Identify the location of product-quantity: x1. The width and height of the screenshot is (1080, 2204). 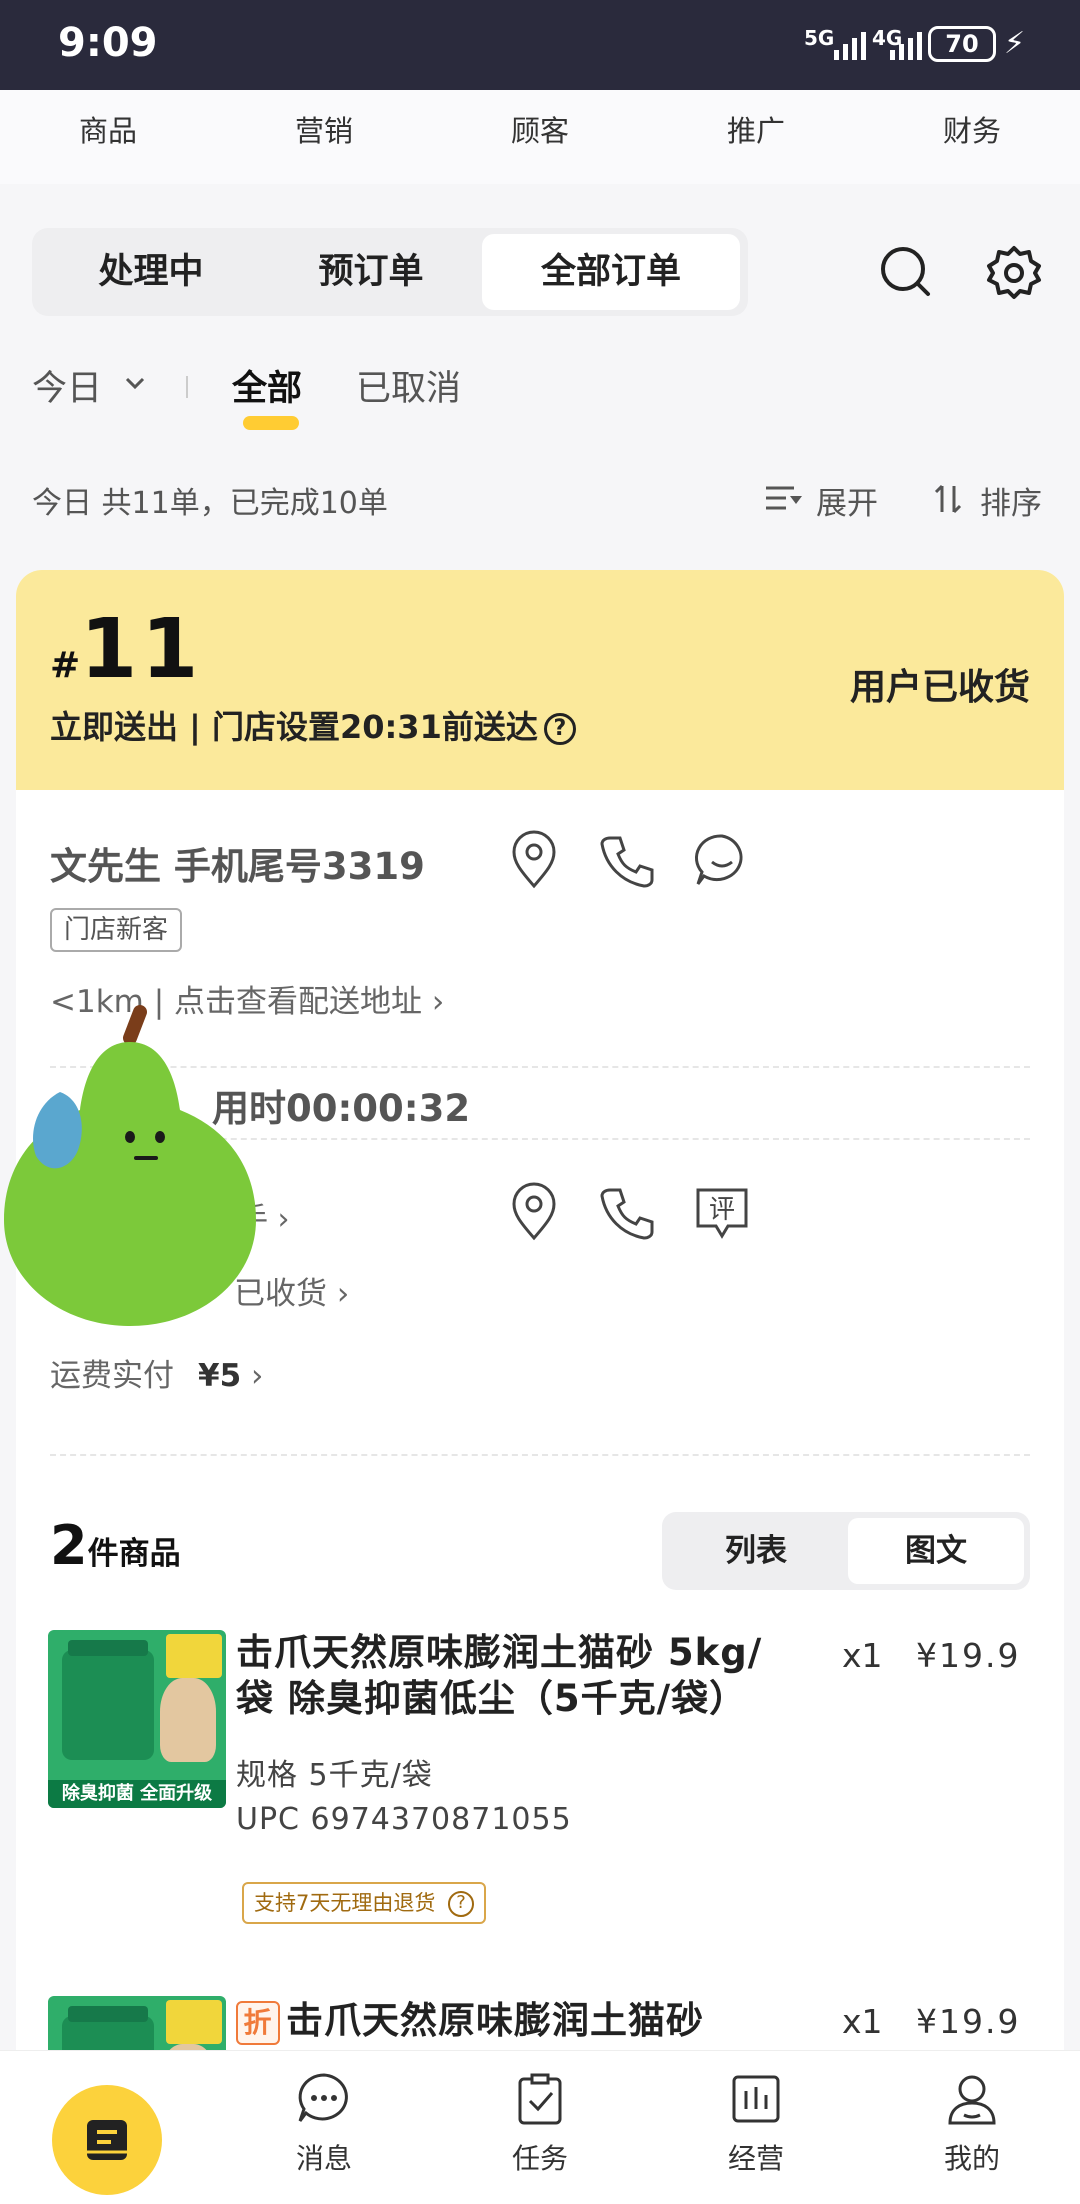
(862, 1655).